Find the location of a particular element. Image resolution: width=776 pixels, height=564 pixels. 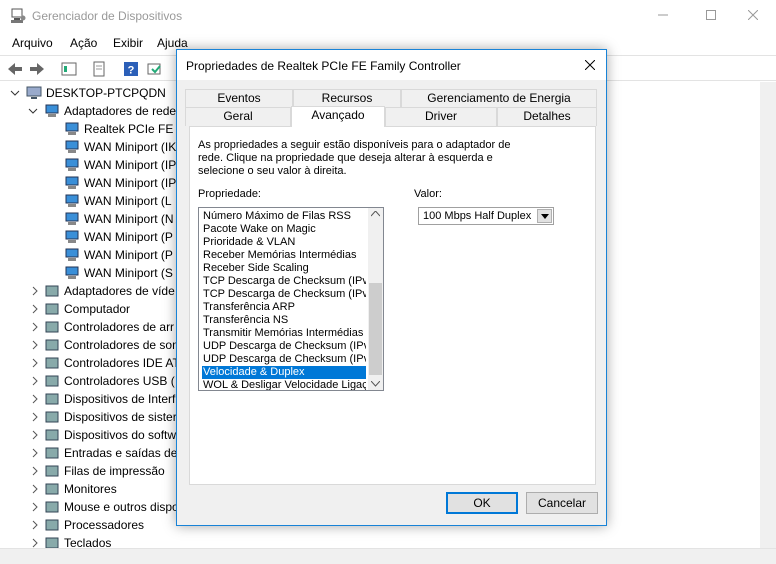

scroll-up-icon is located at coordinates (375, 214).